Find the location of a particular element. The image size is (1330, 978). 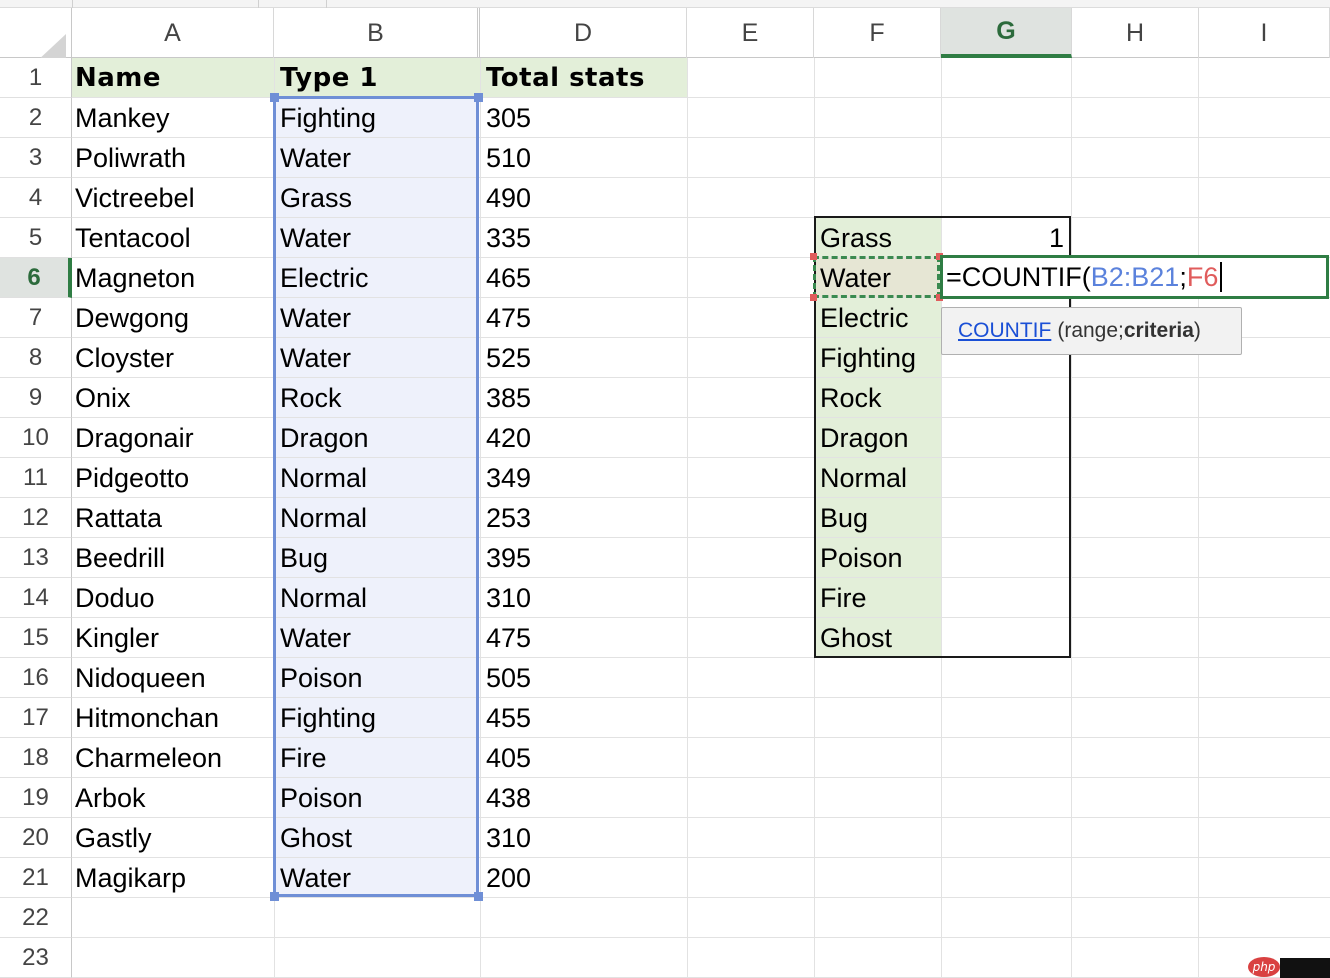

cell-name: Doduo is located at coordinates (114, 598).